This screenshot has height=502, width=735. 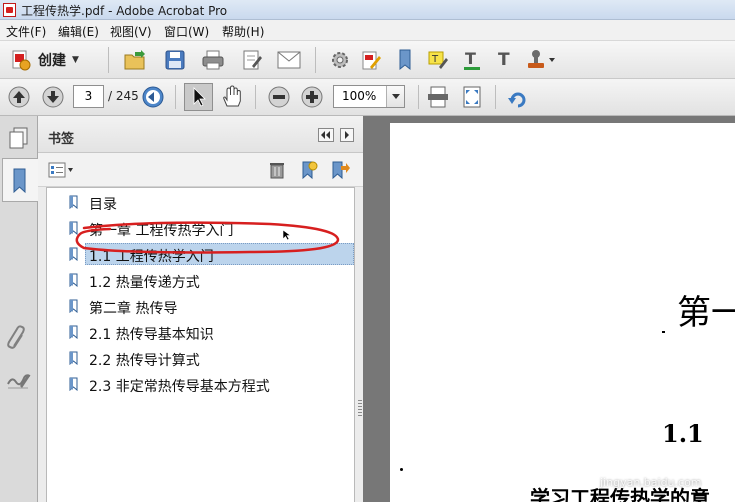 I want to click on page-total-label: / 245, so click(x=123, y=96).